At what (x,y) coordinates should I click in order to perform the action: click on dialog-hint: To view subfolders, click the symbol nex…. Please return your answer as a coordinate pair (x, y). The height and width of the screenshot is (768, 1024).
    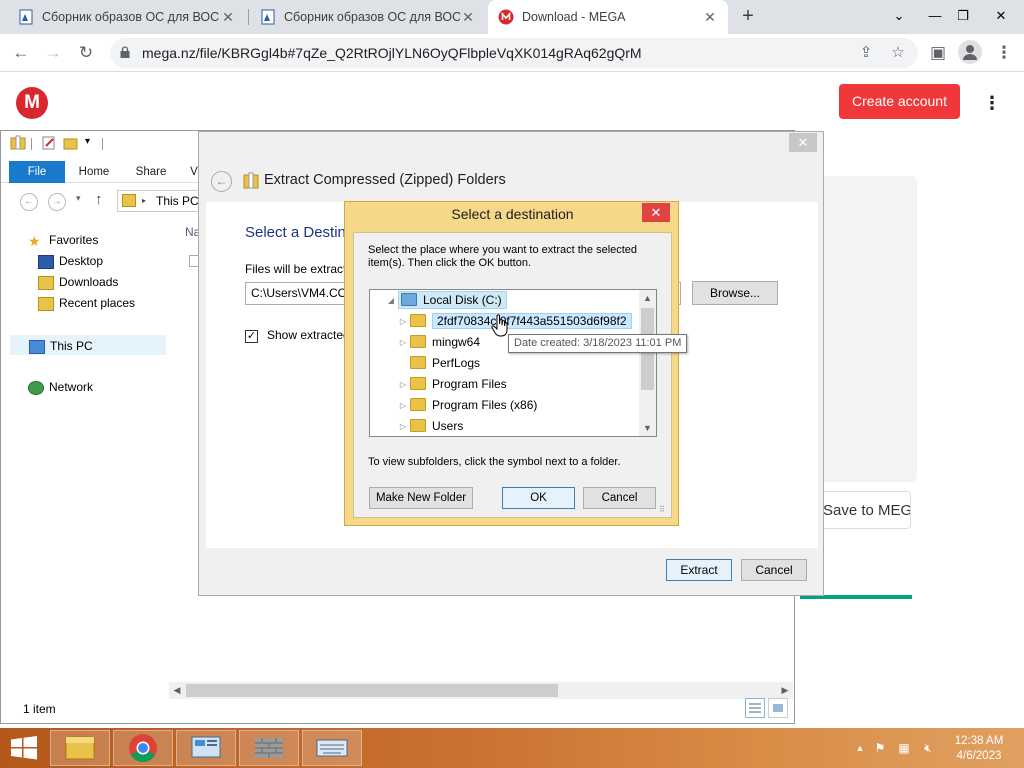
    Looking at the image, I should click on (494, 462).